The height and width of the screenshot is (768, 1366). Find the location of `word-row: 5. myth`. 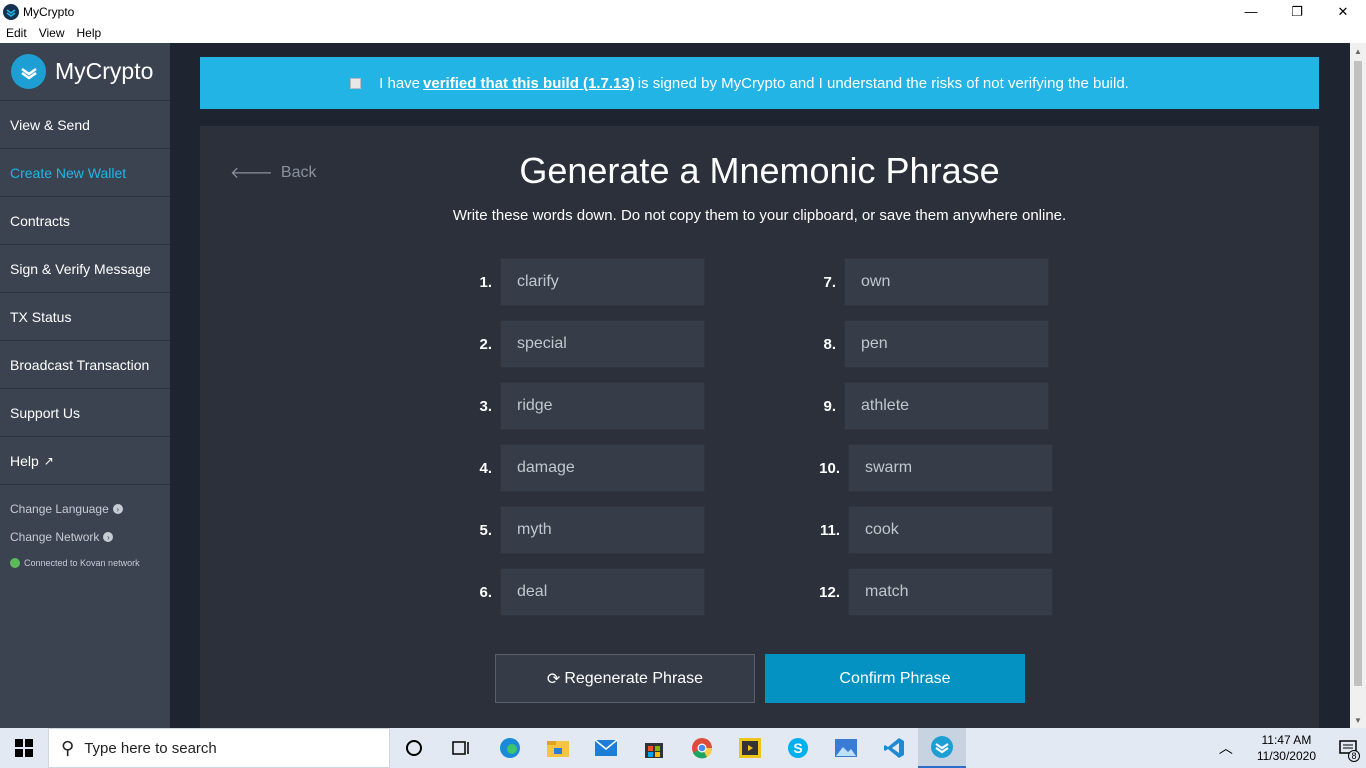

word-row: 5. myth is located at coordinates (587, 530).